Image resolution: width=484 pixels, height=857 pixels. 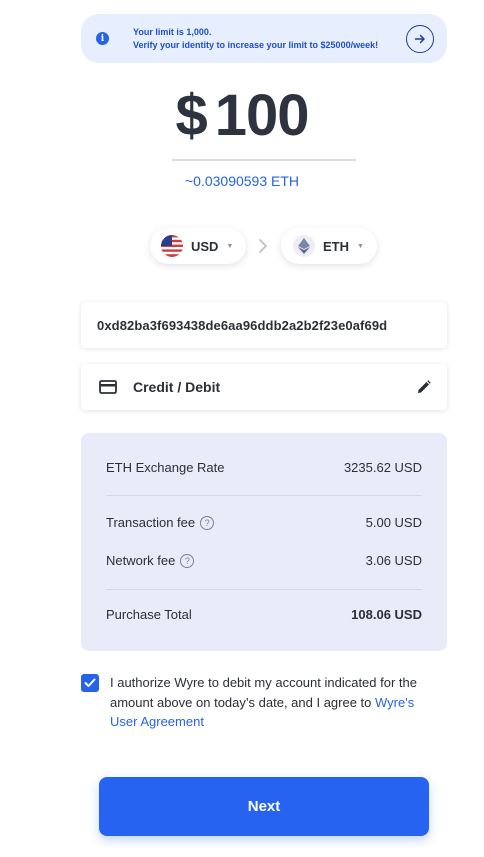 I want to click on checkmark-icon, so click(x=90, y=682).